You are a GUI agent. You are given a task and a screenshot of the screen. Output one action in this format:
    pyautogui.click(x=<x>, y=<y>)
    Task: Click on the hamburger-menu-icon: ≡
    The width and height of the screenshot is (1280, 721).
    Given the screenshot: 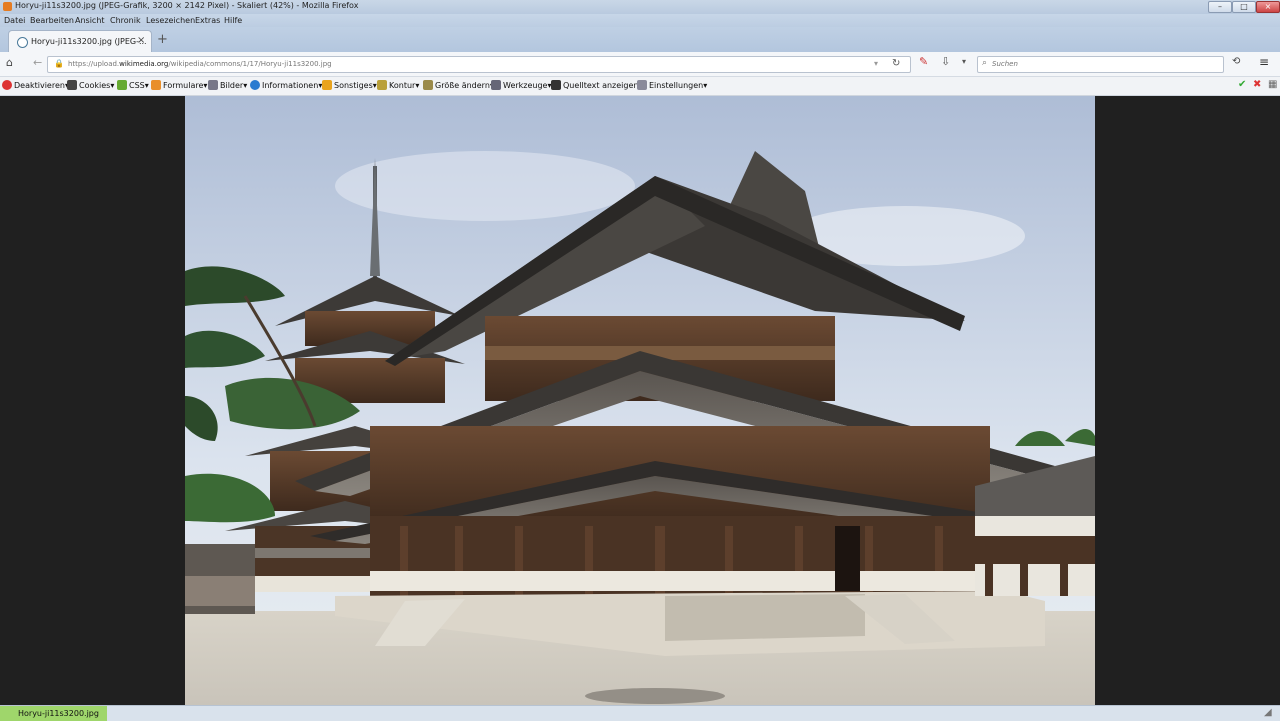 What is the action you would take?
    pyautogui.click(x=1264, y=62)
    